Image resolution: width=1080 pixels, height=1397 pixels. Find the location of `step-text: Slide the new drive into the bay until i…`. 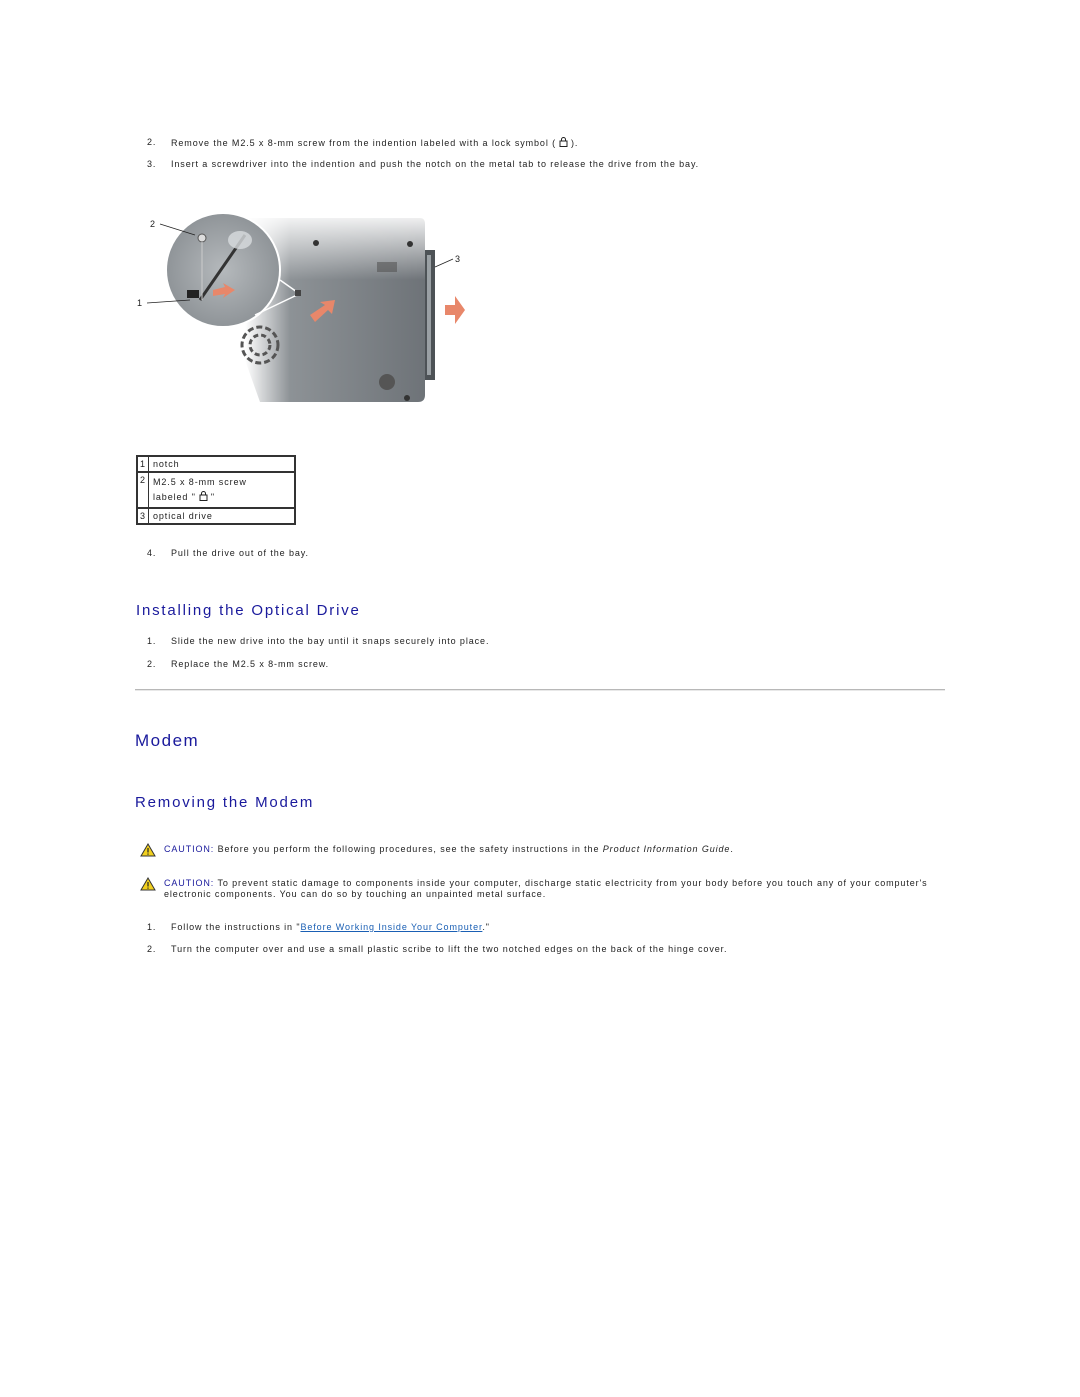

step-text: Slide the new drive into the bay until i… is located at coordinates (330, 641).